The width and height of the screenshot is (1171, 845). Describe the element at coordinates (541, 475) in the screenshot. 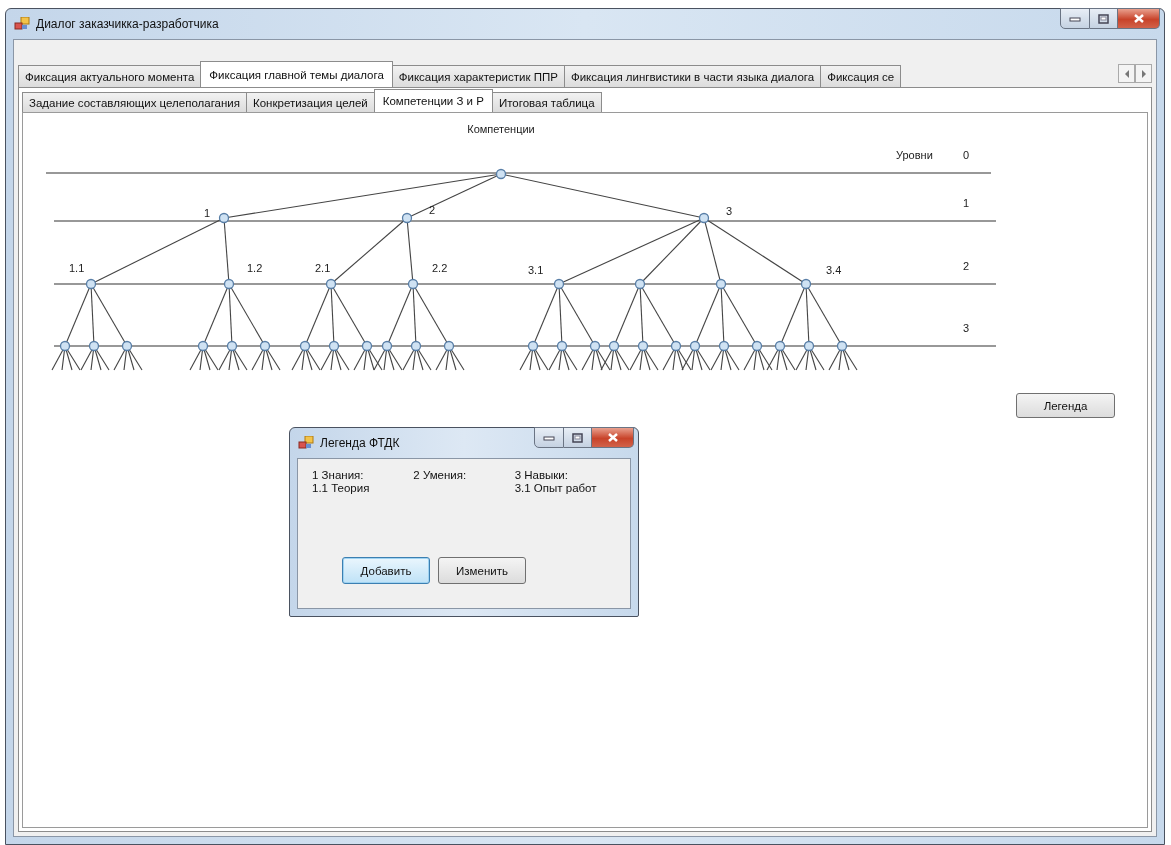

I see `legend-text: 3 Навыки:` at that location.